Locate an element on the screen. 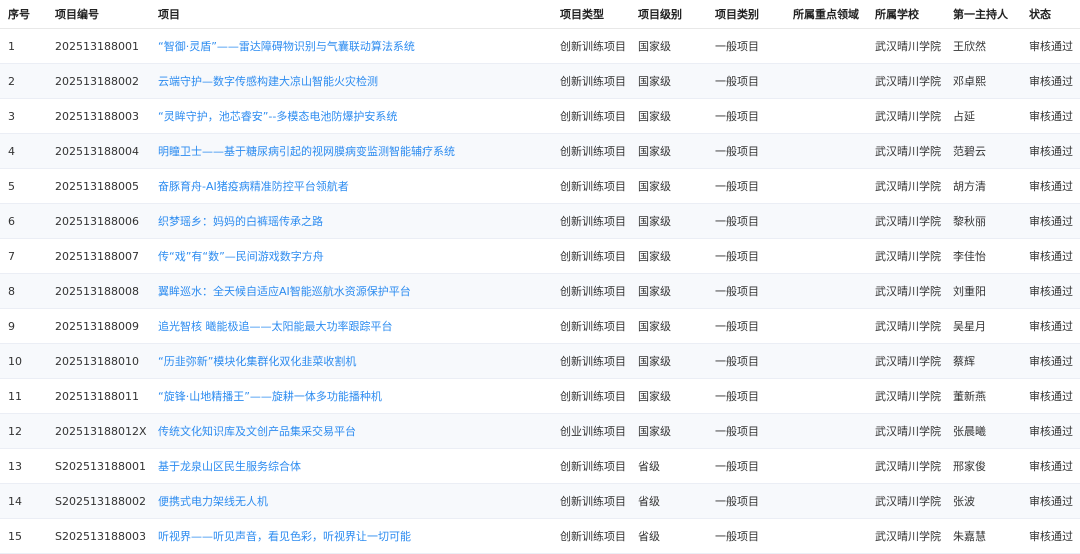 Image resolution: width=1080 pixels, height=554 pixels. cell-code: 202513188004 is located at coordinates (98, 151).